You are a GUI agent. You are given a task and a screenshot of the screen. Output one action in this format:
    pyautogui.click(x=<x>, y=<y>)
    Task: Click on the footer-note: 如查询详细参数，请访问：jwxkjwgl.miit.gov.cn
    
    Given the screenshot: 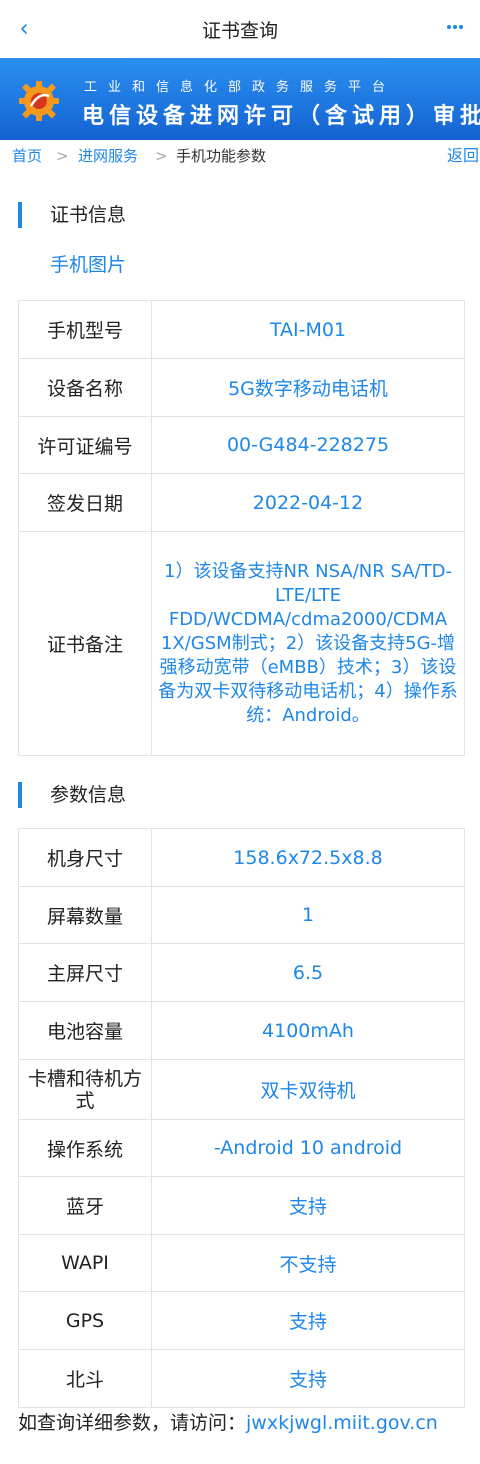 What is the action you would take?
    pyautogui.click(x=228, y=1423)
    